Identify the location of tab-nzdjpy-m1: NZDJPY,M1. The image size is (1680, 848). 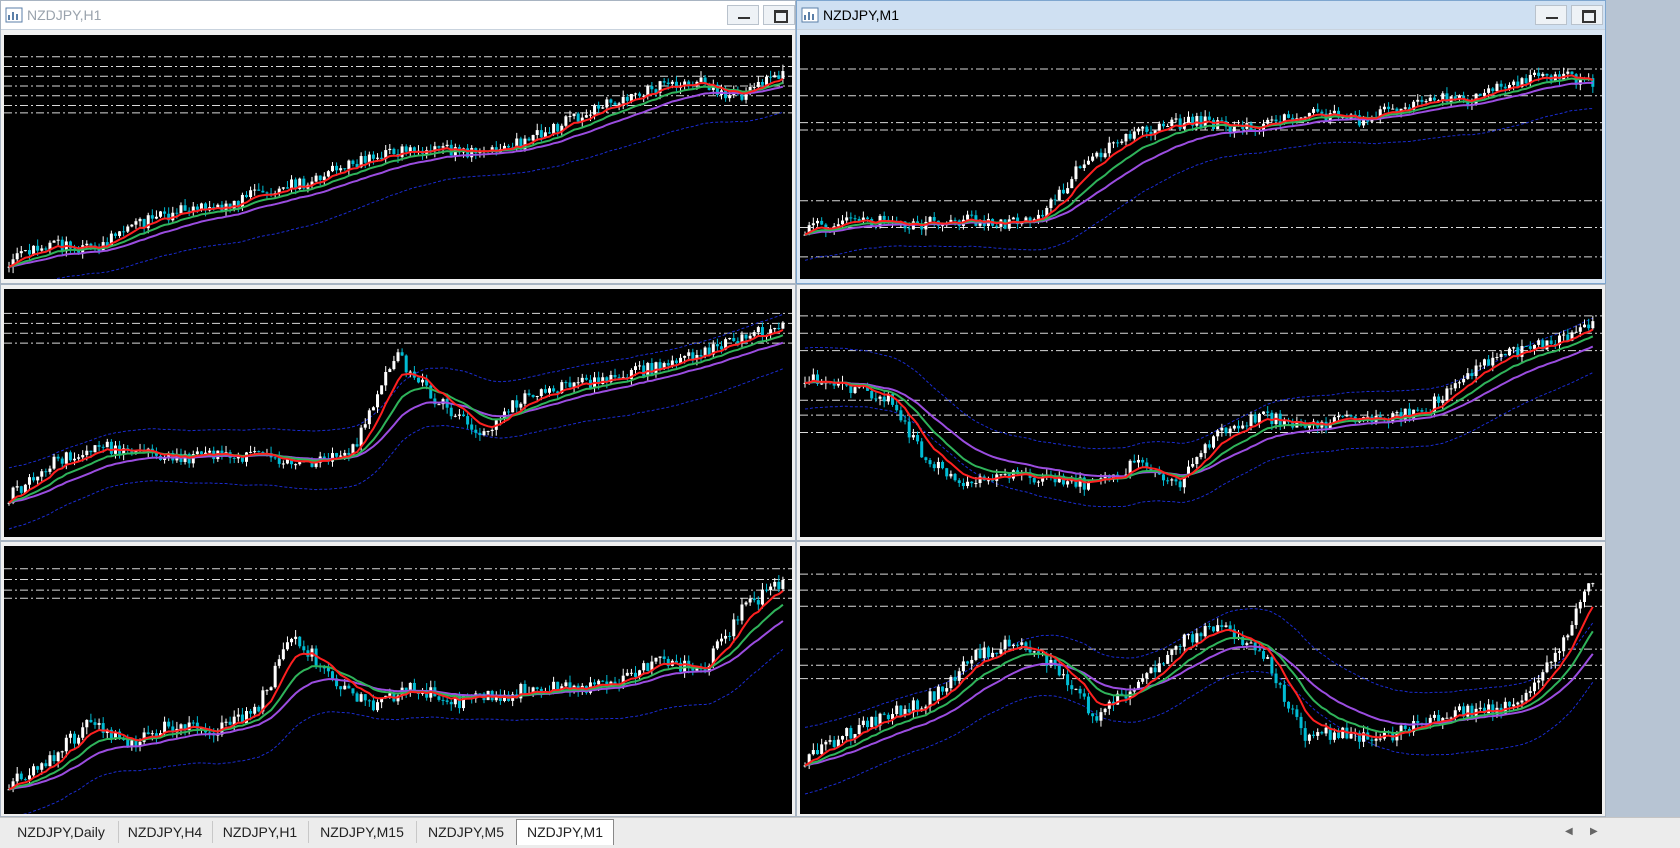
(565, 832).